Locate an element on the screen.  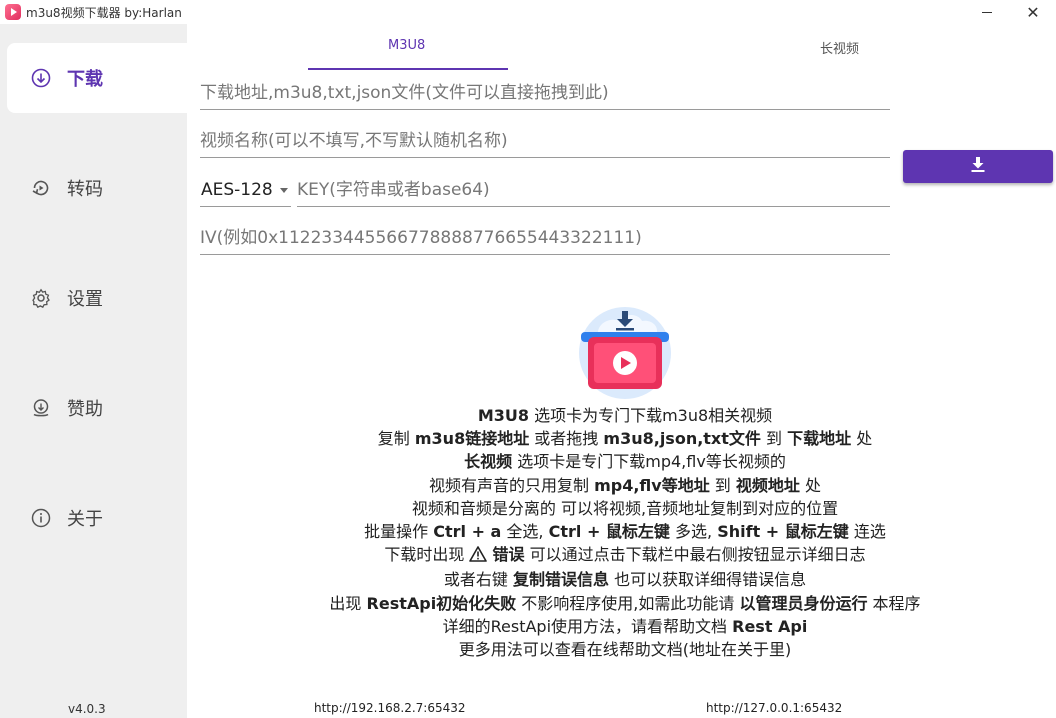
gear-icon is located at coordinates (41, 298).